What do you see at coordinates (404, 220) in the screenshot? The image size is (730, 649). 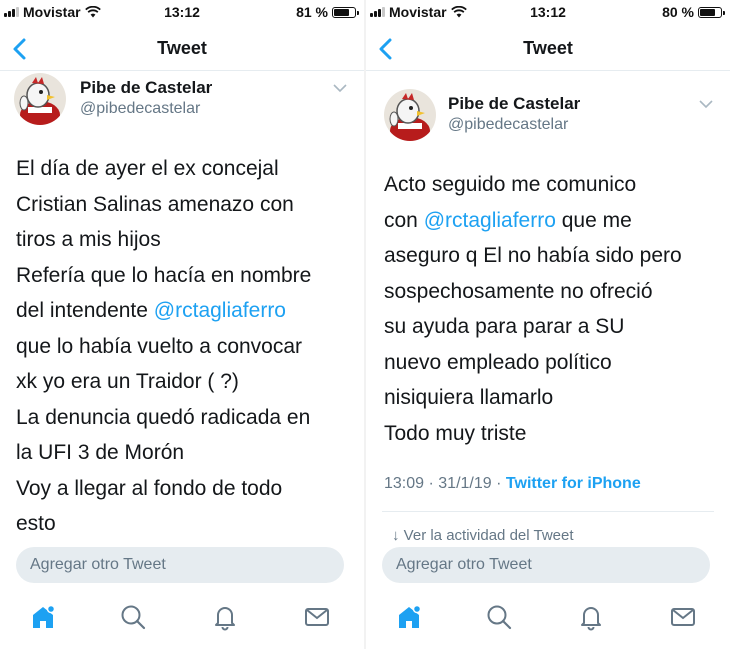 I see `tweet-text-segment: con` at bounding box center [404, 220].